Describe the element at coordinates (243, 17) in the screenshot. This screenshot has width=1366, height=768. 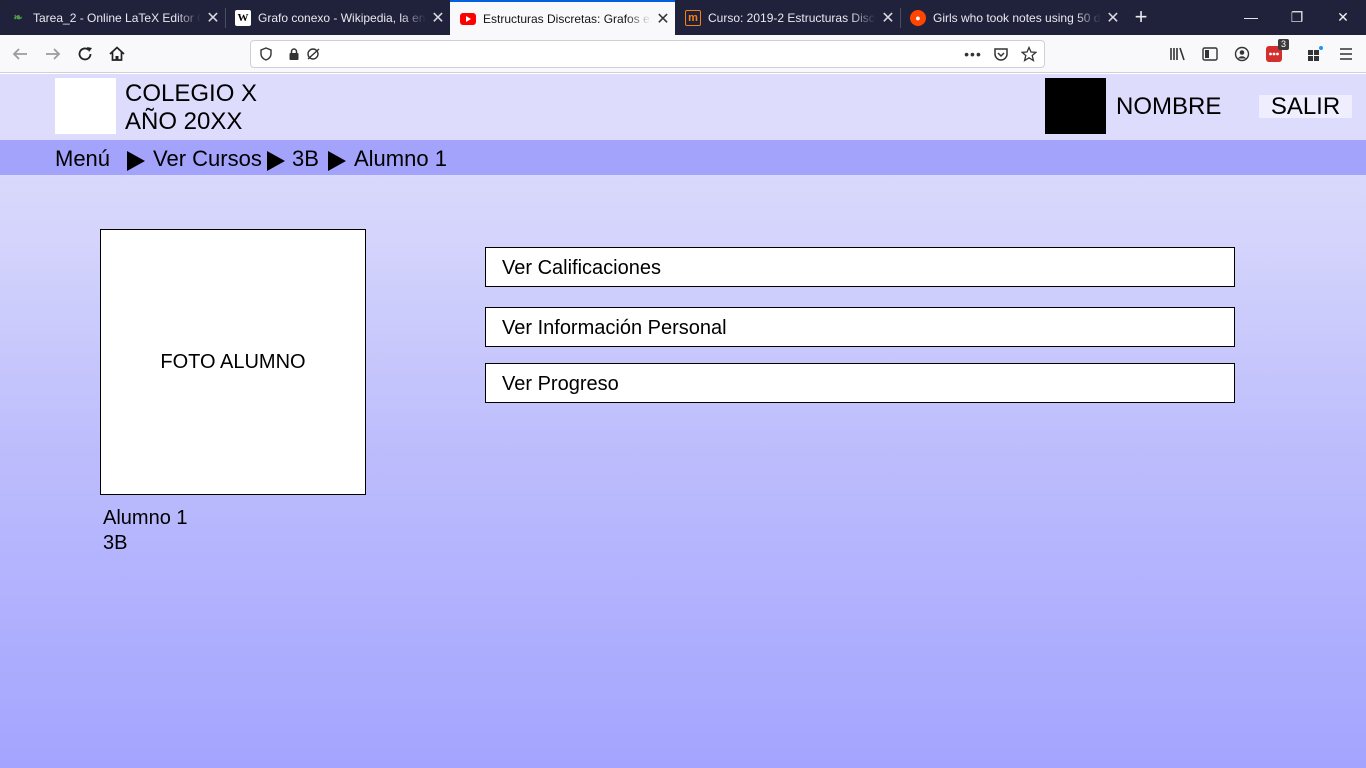
I see `wikipedia-icon: W` at that location.